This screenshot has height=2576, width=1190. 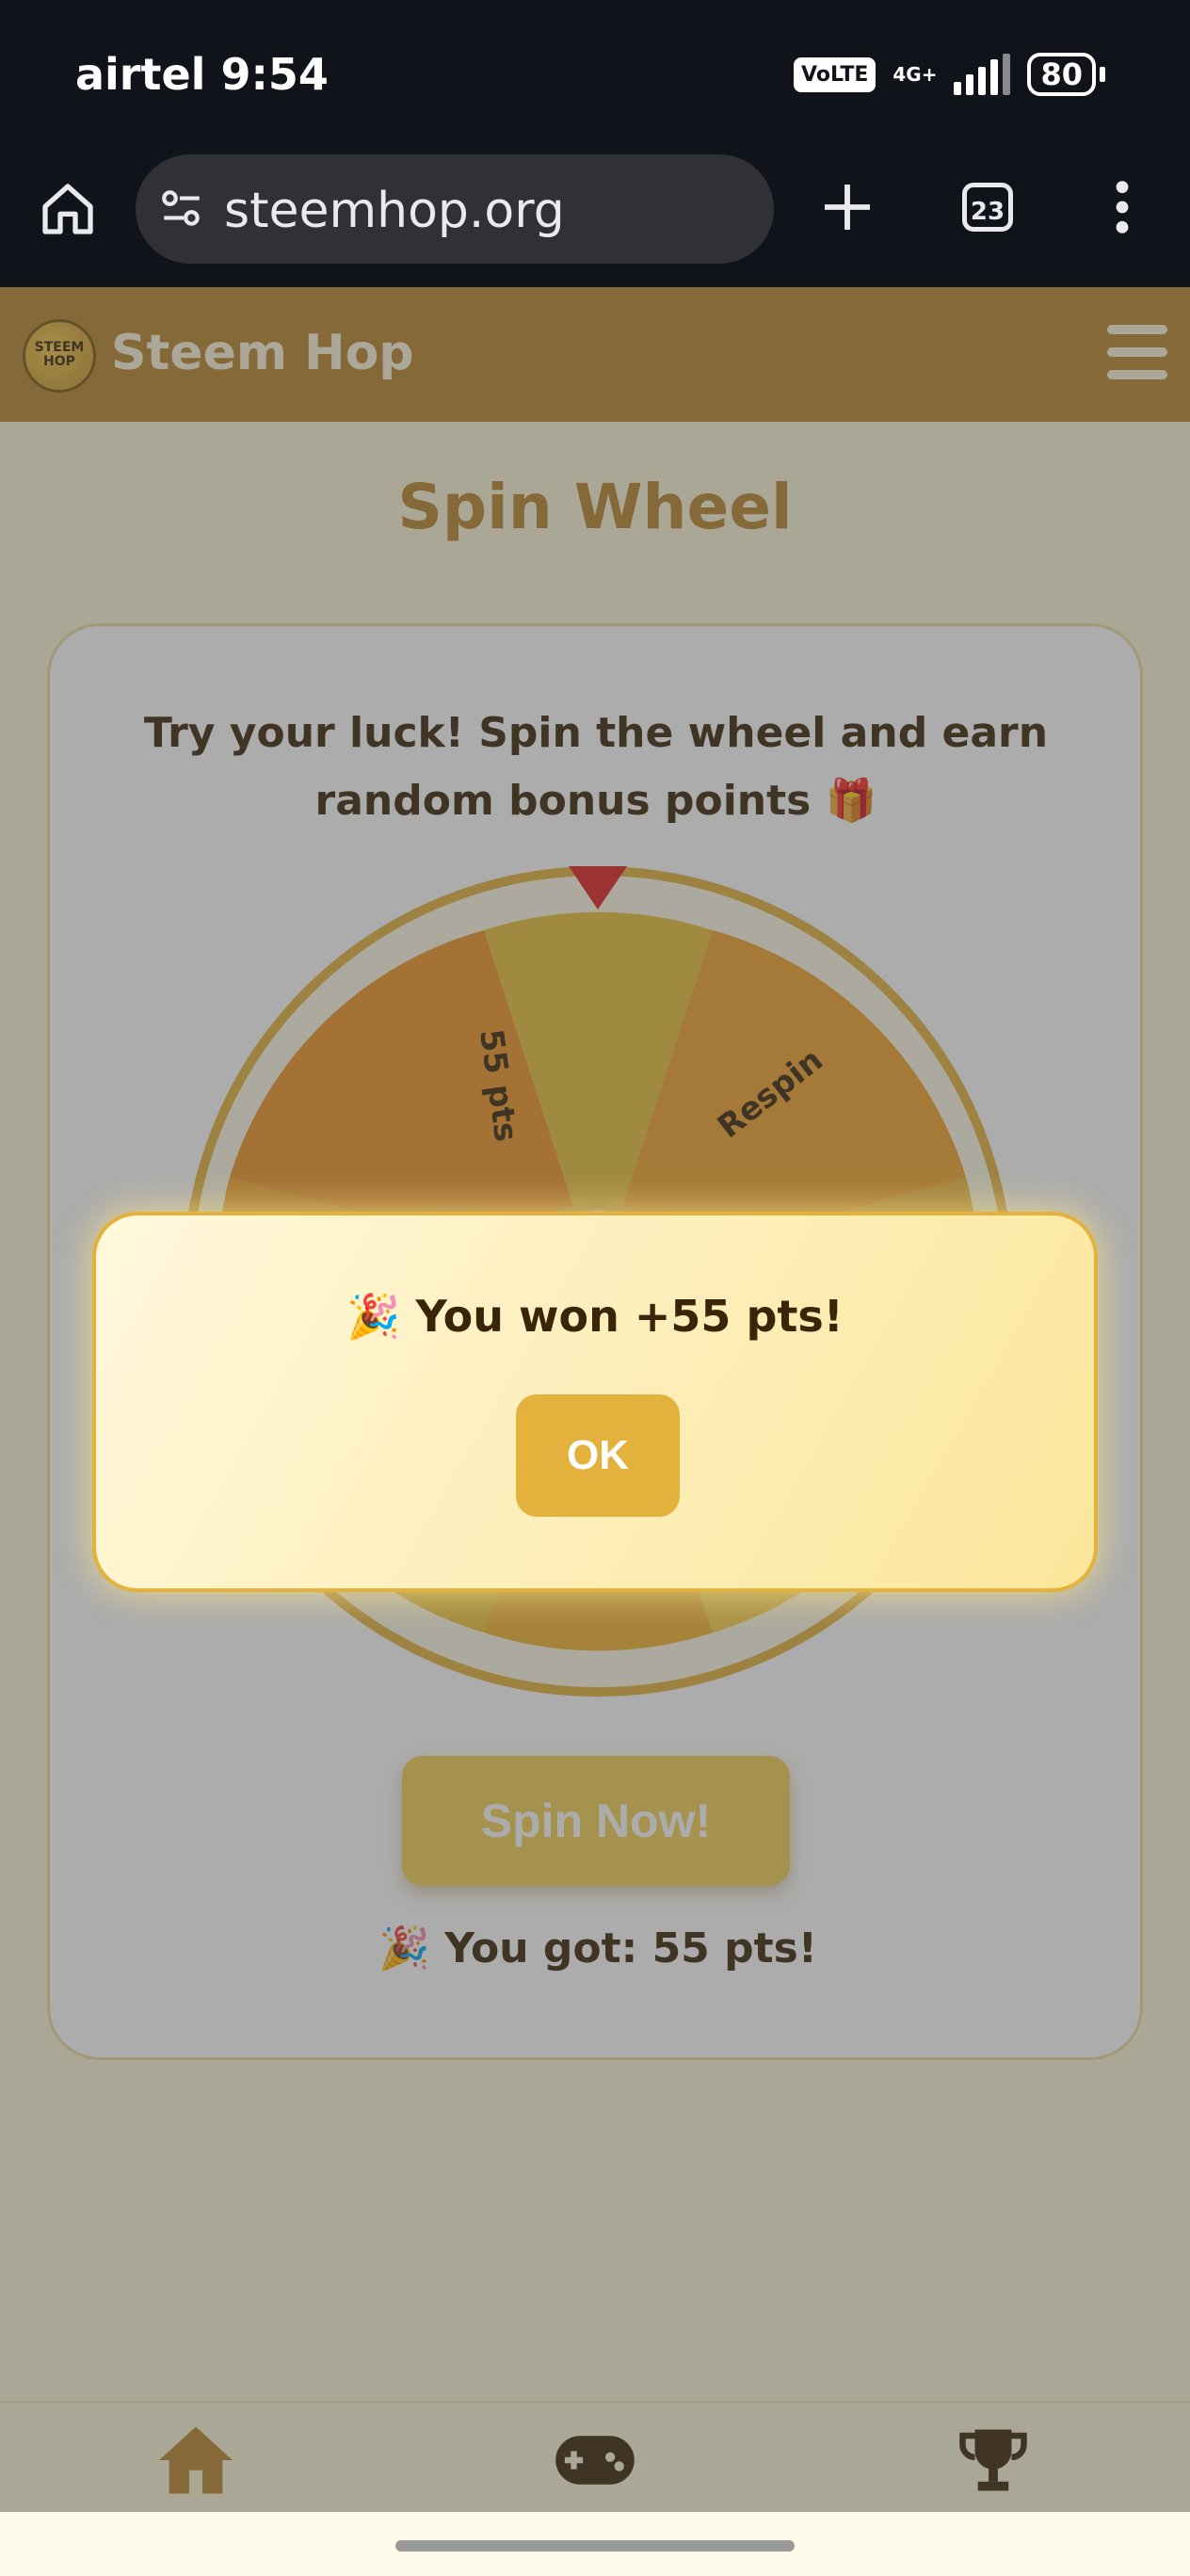 I want to click on network-type: 4G+, so click(x=915, y=74).